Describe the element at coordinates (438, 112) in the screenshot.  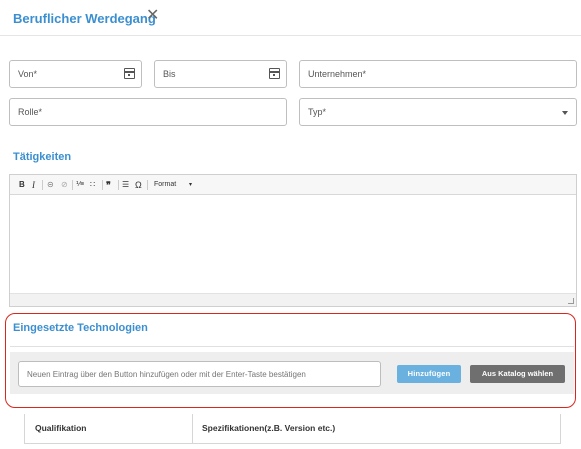
I see `typ-select: Typ*` at that location.